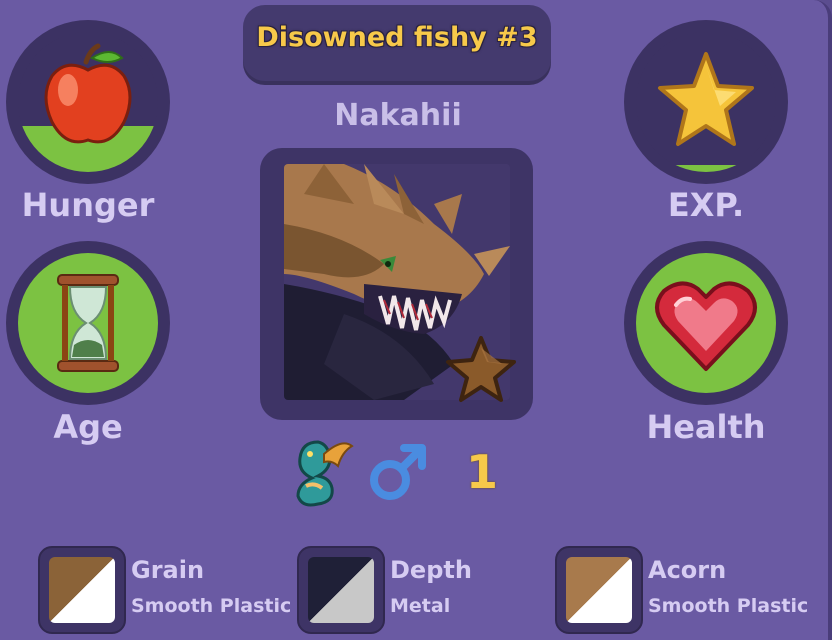  I want to click on material-name: Acorn, so click(687, 570).